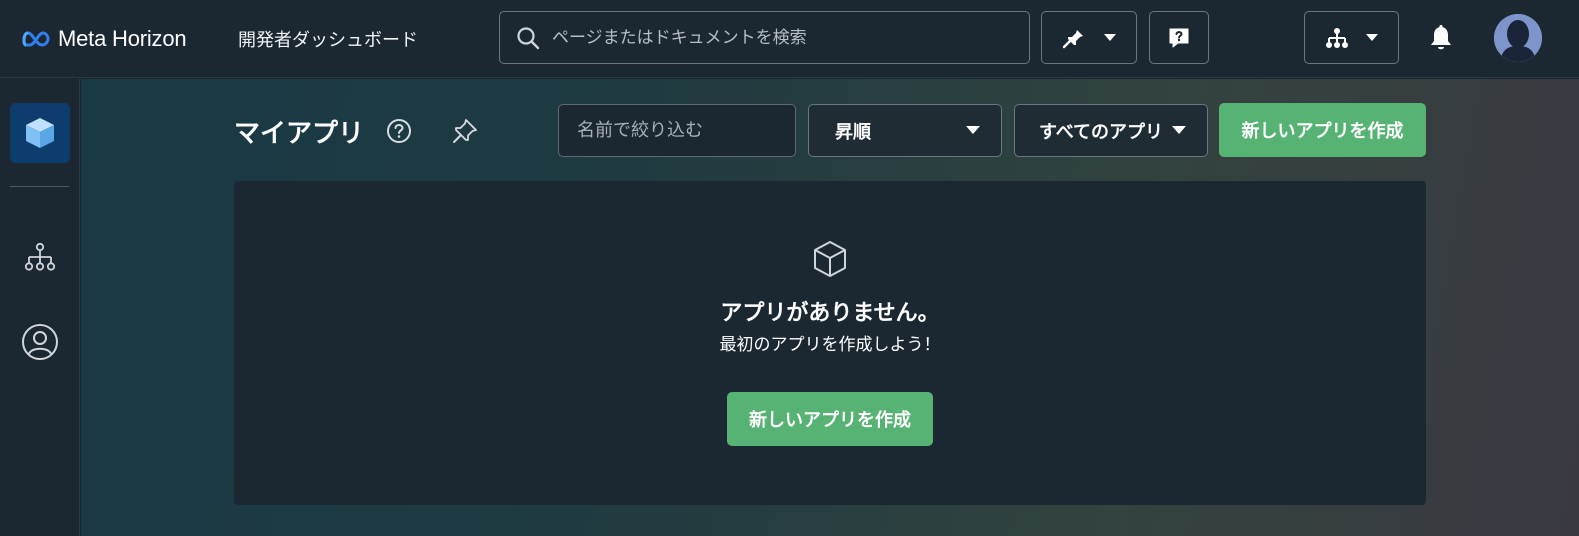 The width and height of the screenshot is (1579, 536). I want to click on name-filter-box, so click(677, 130).